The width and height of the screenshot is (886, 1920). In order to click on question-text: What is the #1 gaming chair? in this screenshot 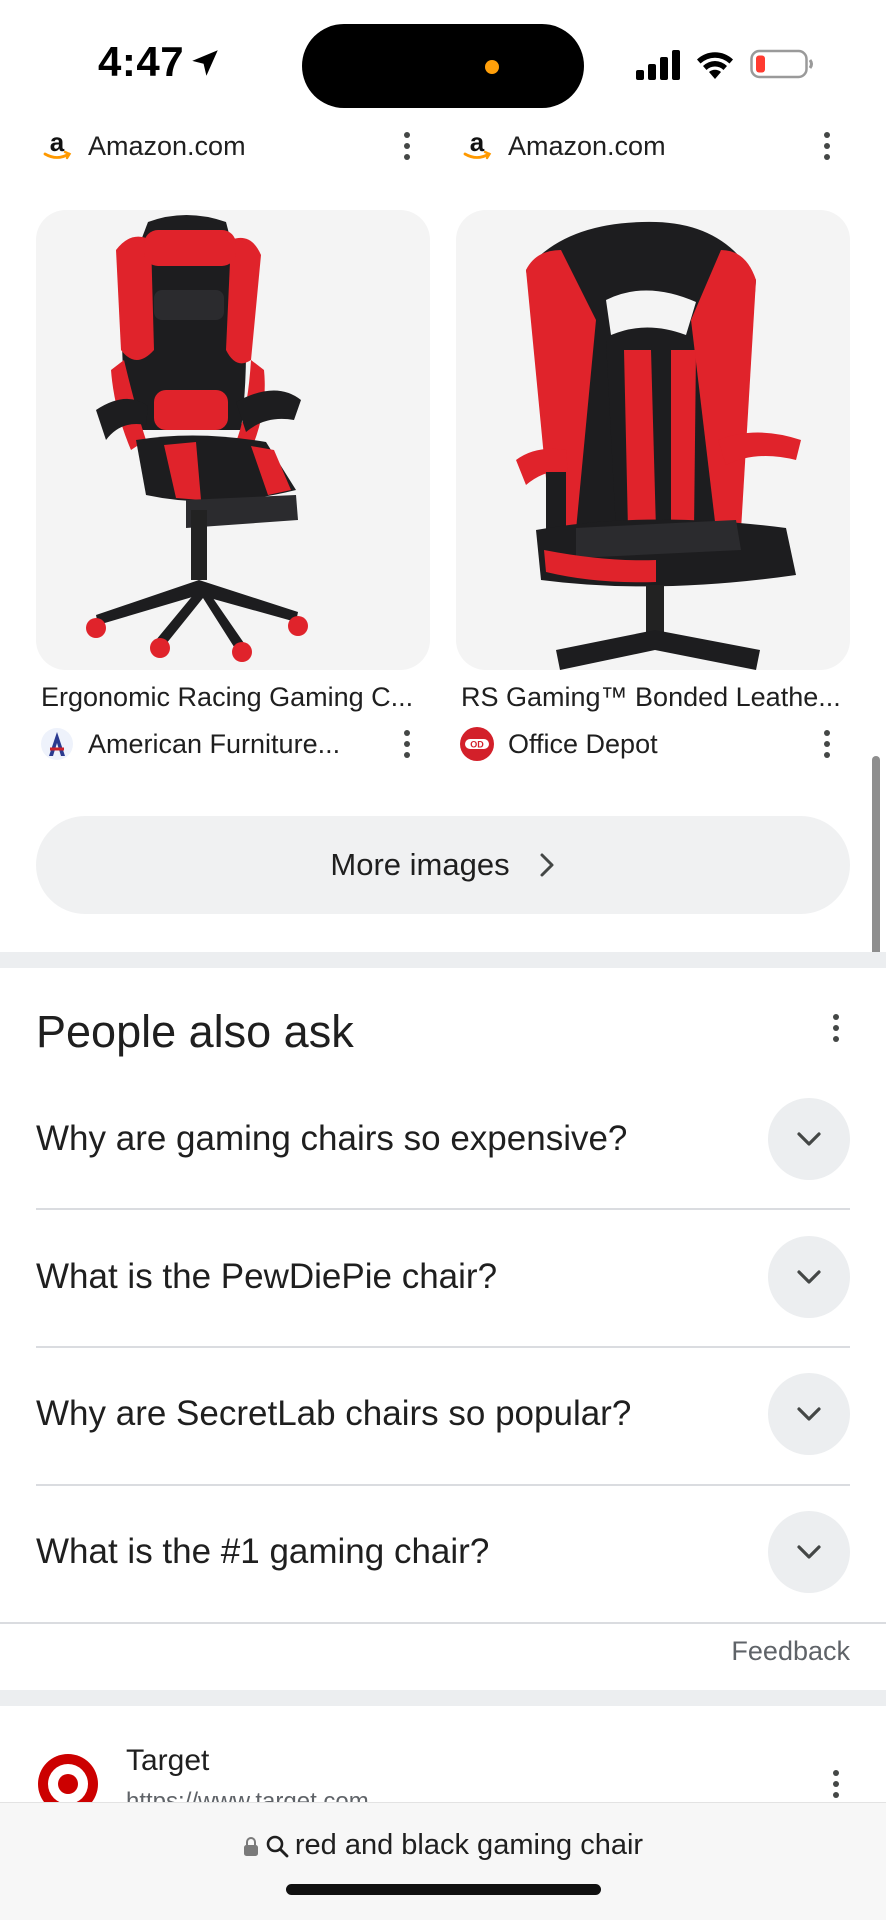, I will do `click(263, 1551)`.